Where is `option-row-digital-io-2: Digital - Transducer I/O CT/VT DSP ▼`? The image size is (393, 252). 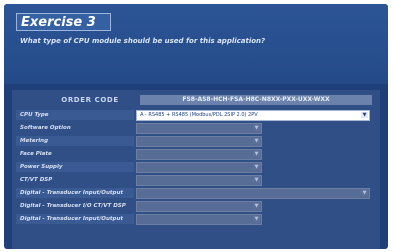 option-row-digital-io-2: Digital - Transducer I/O CT/VT DSP ▼ is located at coordinates (196, 206).